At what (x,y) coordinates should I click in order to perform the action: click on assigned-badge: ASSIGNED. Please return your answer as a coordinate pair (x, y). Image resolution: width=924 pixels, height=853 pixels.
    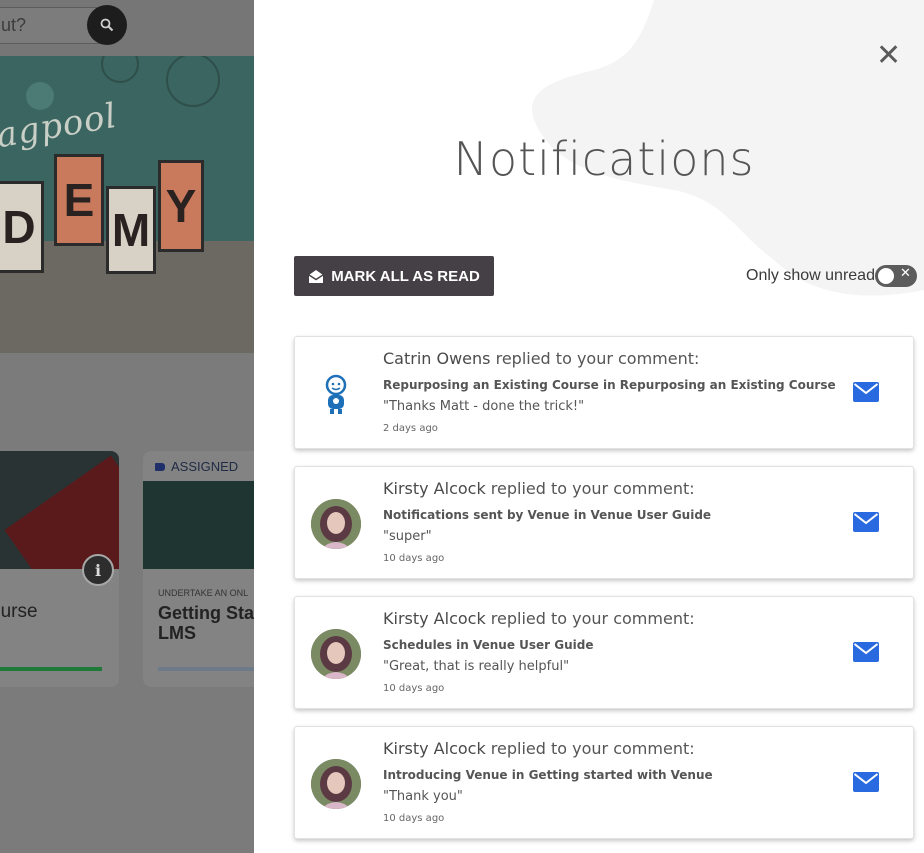
    Looking at the image, I should click on (196, 466).